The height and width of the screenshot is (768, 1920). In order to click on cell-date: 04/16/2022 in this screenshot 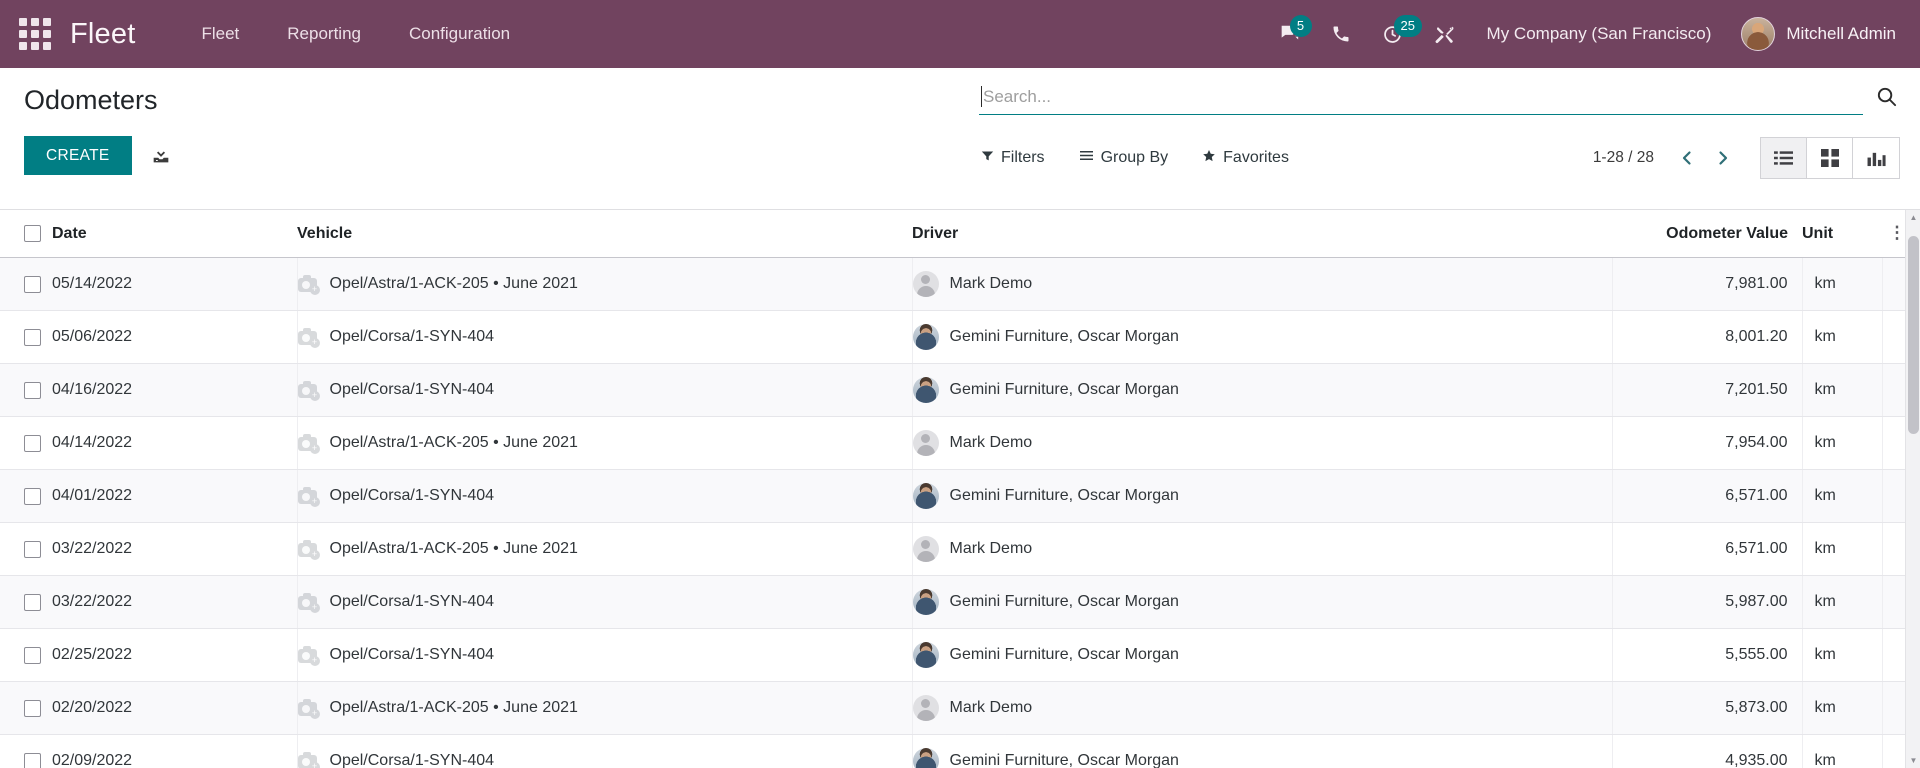, I will do `click(175, 390)`.